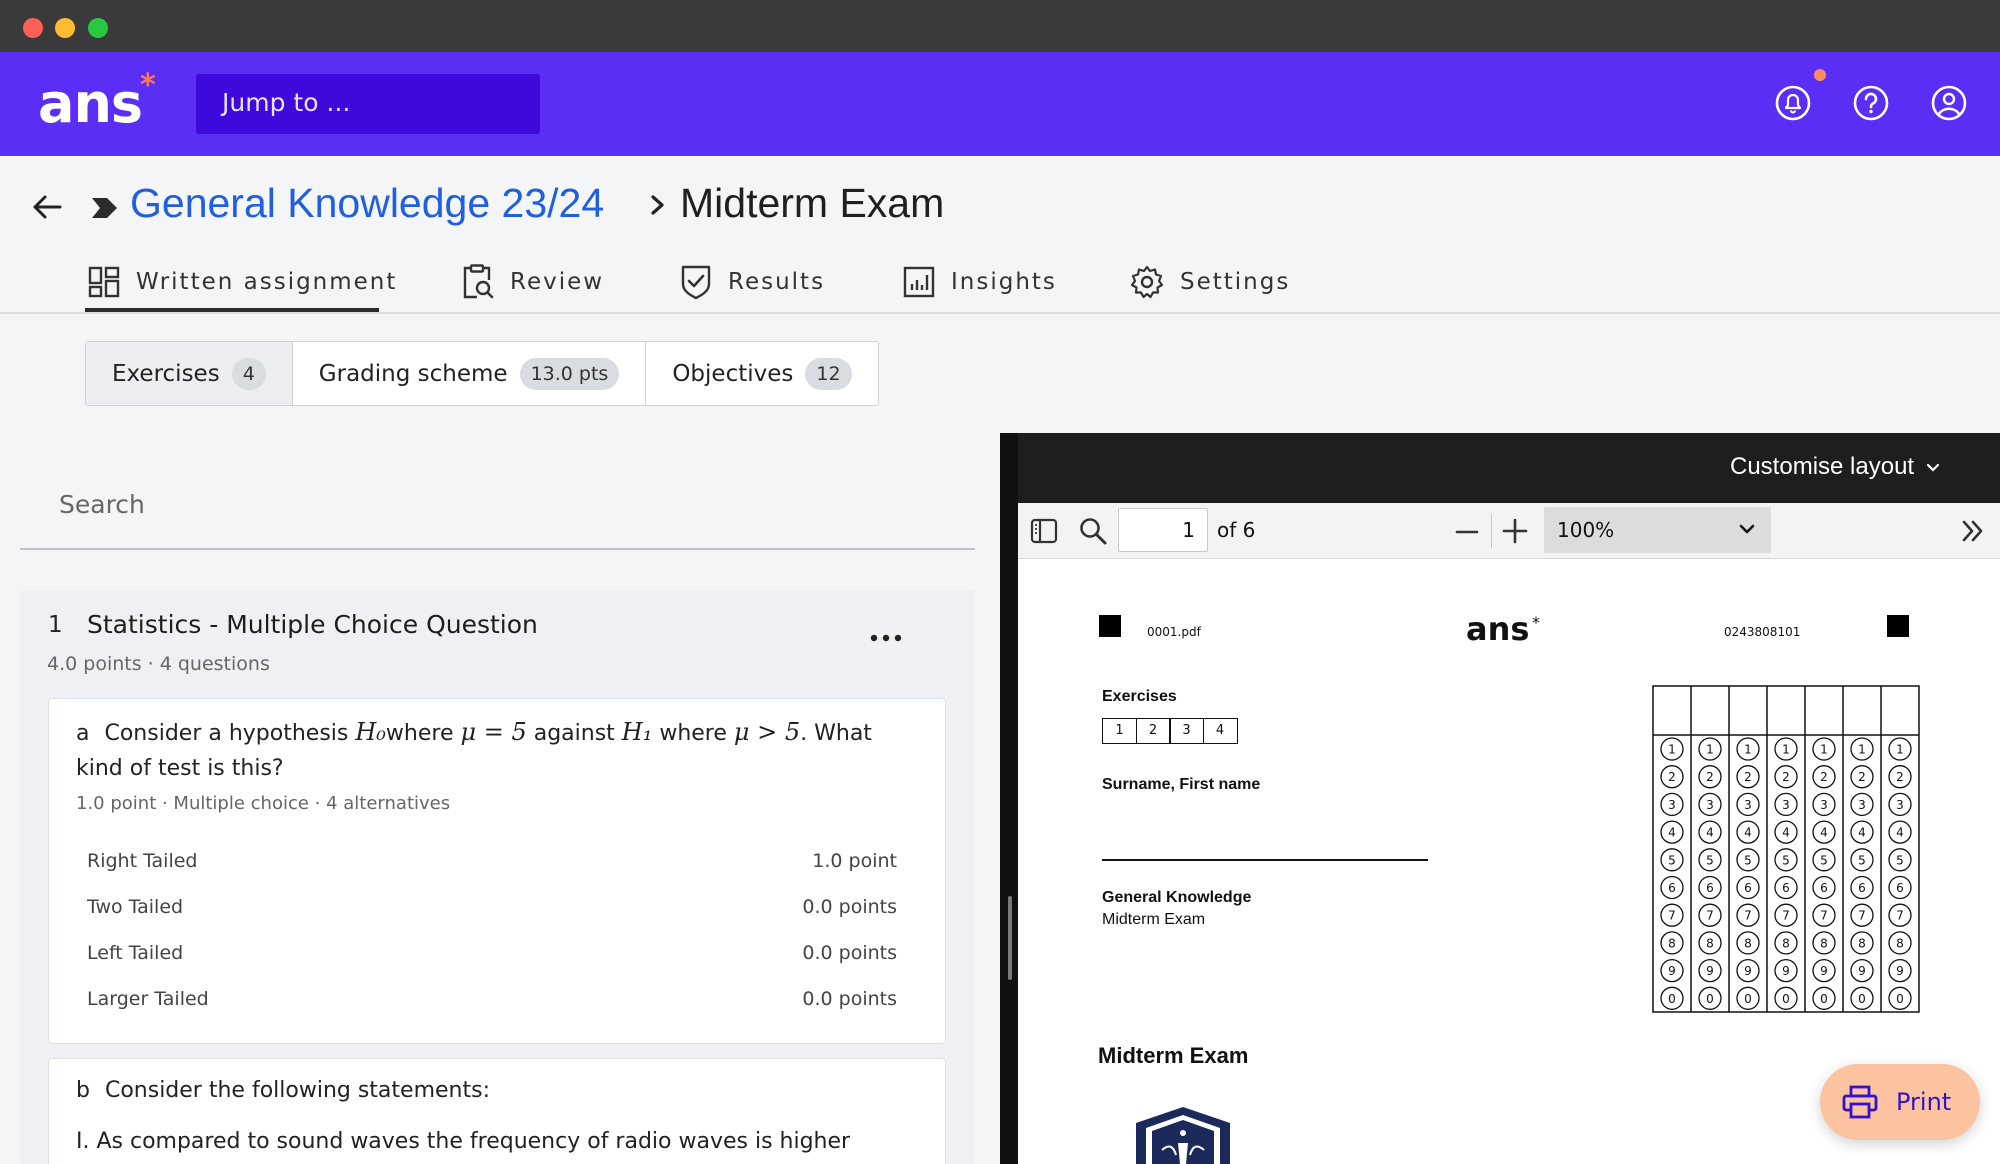 The height and width of the screenshot is (1164, 2000). What do you see at coordinates (98, 28) in the screenshot?
I see `maximize-window-button` at bounding box center [98, 28].